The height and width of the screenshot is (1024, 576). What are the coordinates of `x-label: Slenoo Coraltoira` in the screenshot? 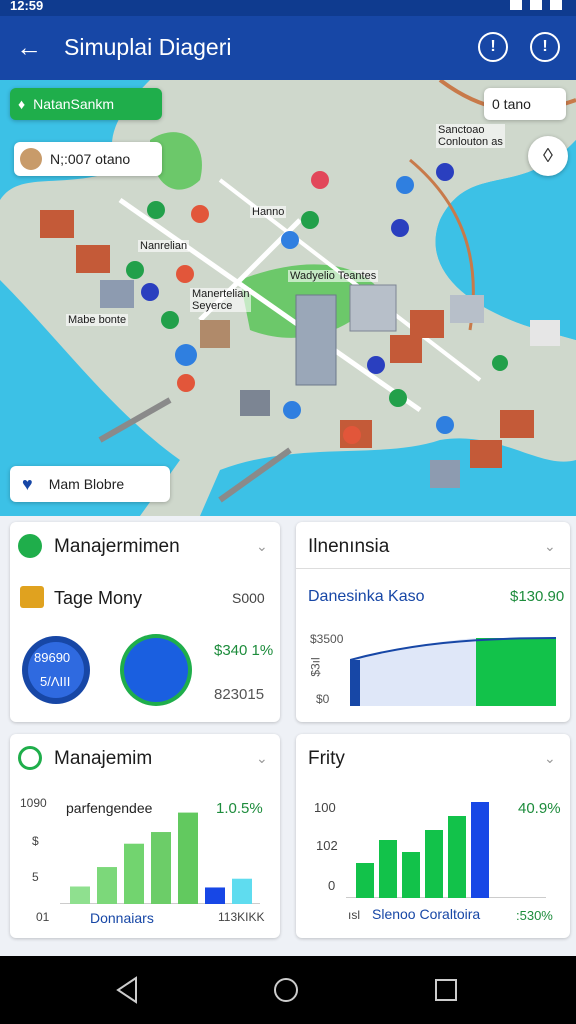 It's located at (426, 914).